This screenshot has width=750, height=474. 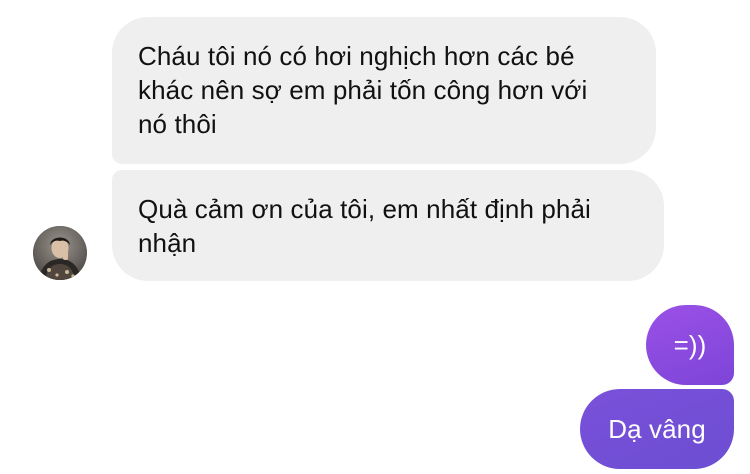 I want to click on outgoing-message-bubble: =)), so click(x=690, y=345).